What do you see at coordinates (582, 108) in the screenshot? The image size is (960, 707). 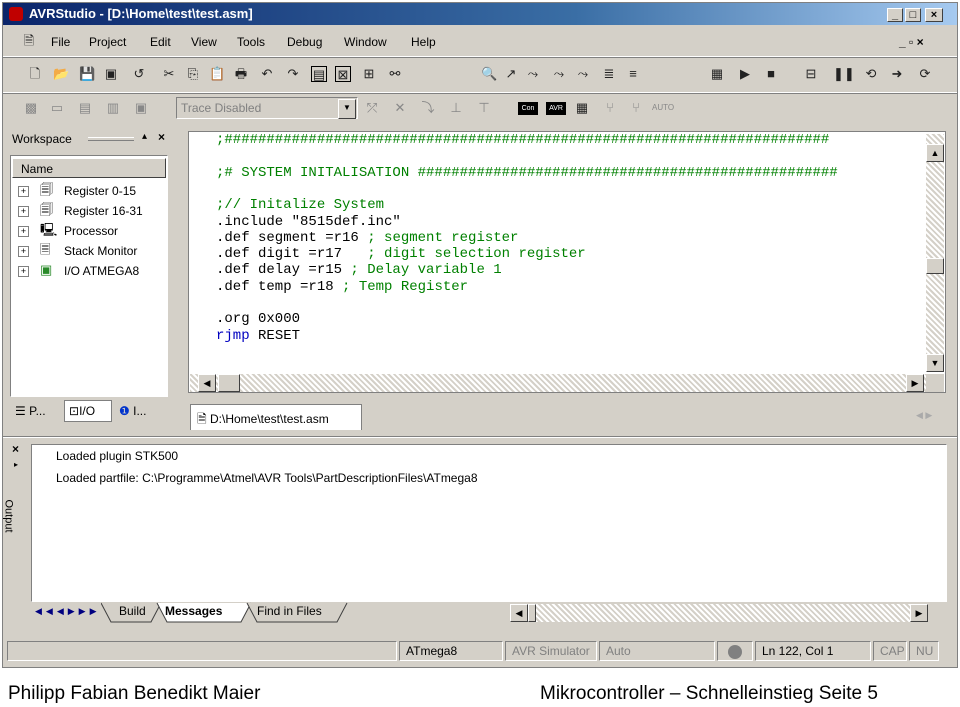 I see `chip-icon: ▦` at bounding box center [582, 108].